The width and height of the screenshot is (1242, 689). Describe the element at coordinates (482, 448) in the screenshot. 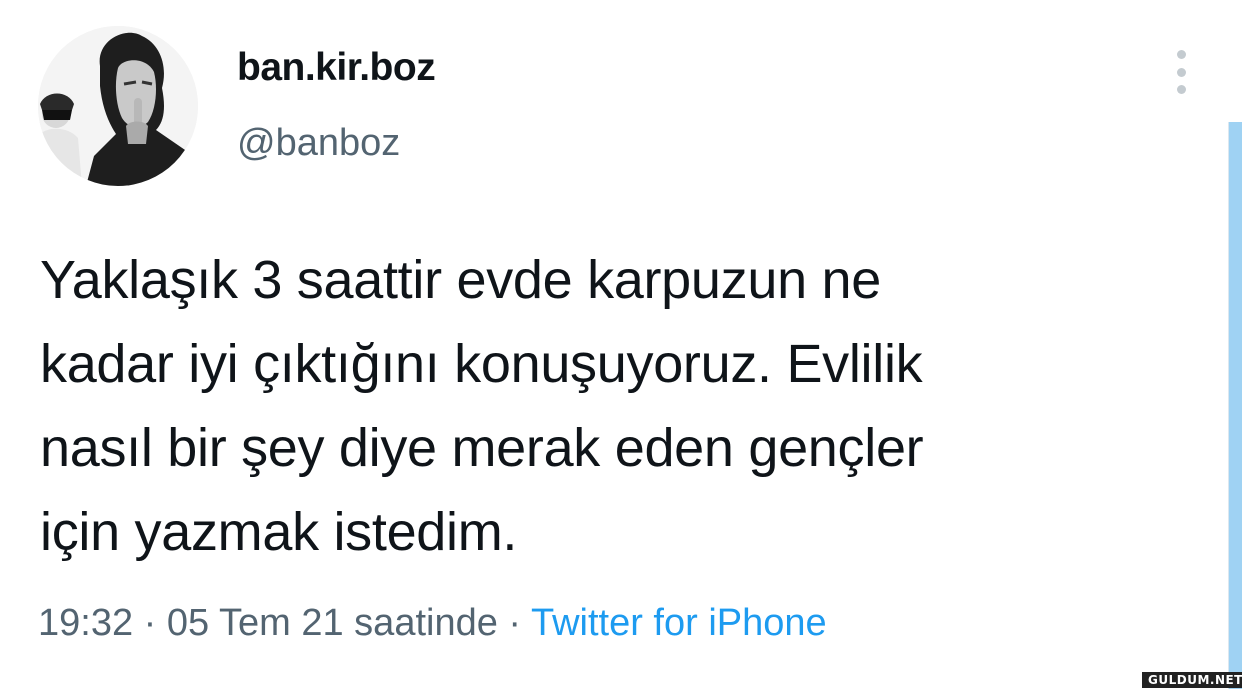

I see `tweet-line: nasıl bir şey diye merak eden gençler` at that location.